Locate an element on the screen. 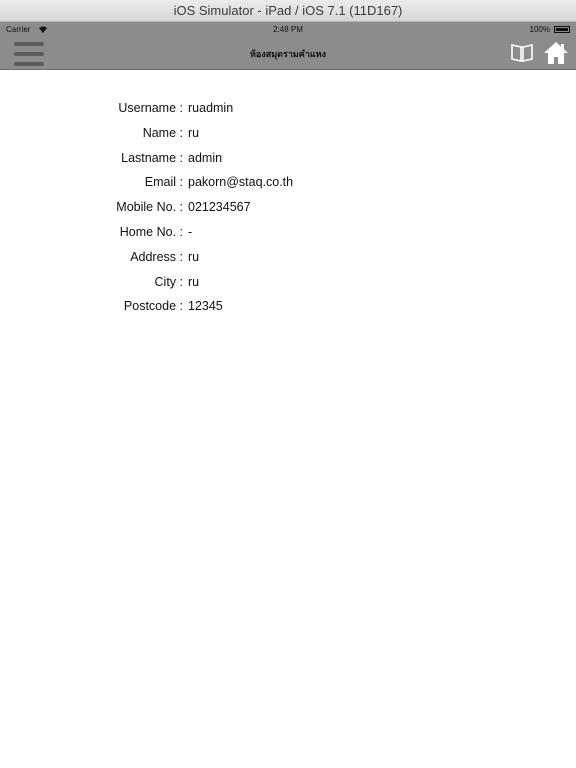 This screenshot has height=768, width=576. field-mobile: Mobile No. : 021234567 is located at coordinates (288, 209).